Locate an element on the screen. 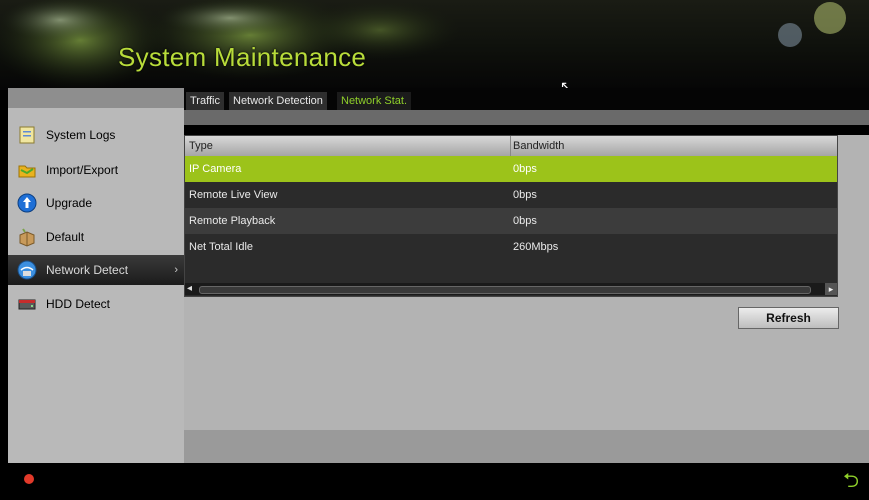 This screenshot has width=869, height=500. hdd-icon is located at coordinates (27, 304).